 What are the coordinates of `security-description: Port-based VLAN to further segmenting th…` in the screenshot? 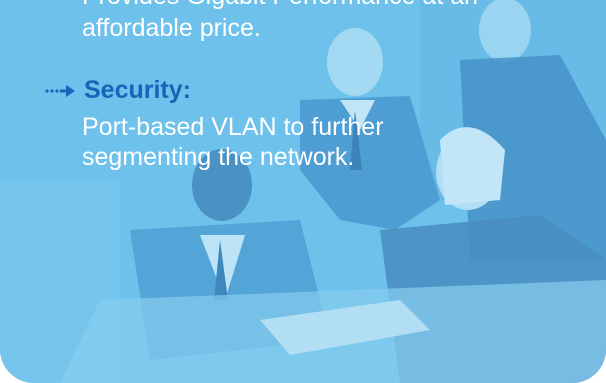 It's located at (233, 142).